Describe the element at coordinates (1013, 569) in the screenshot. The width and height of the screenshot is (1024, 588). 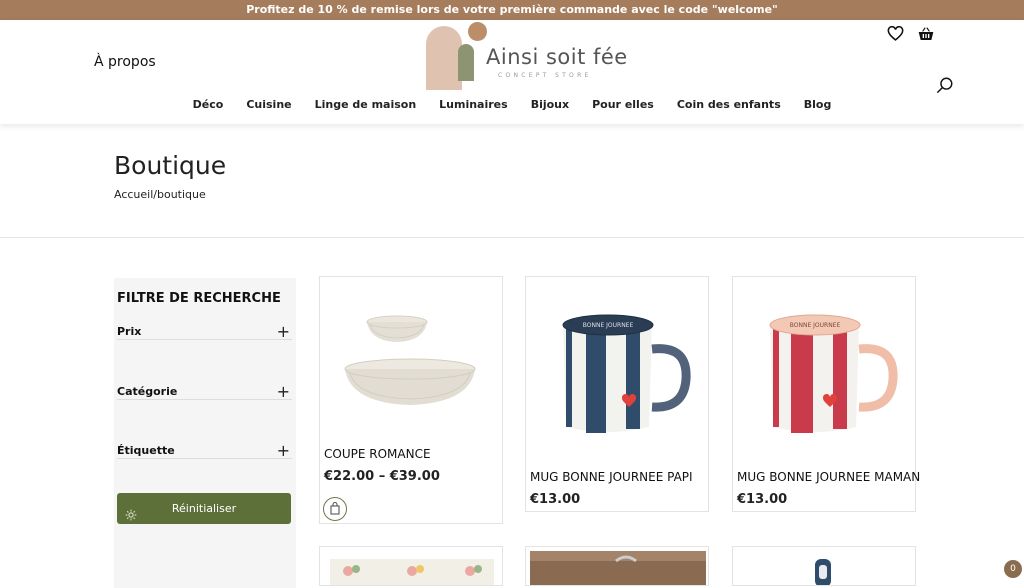
I see `cart-count-badge: 0` at that location.